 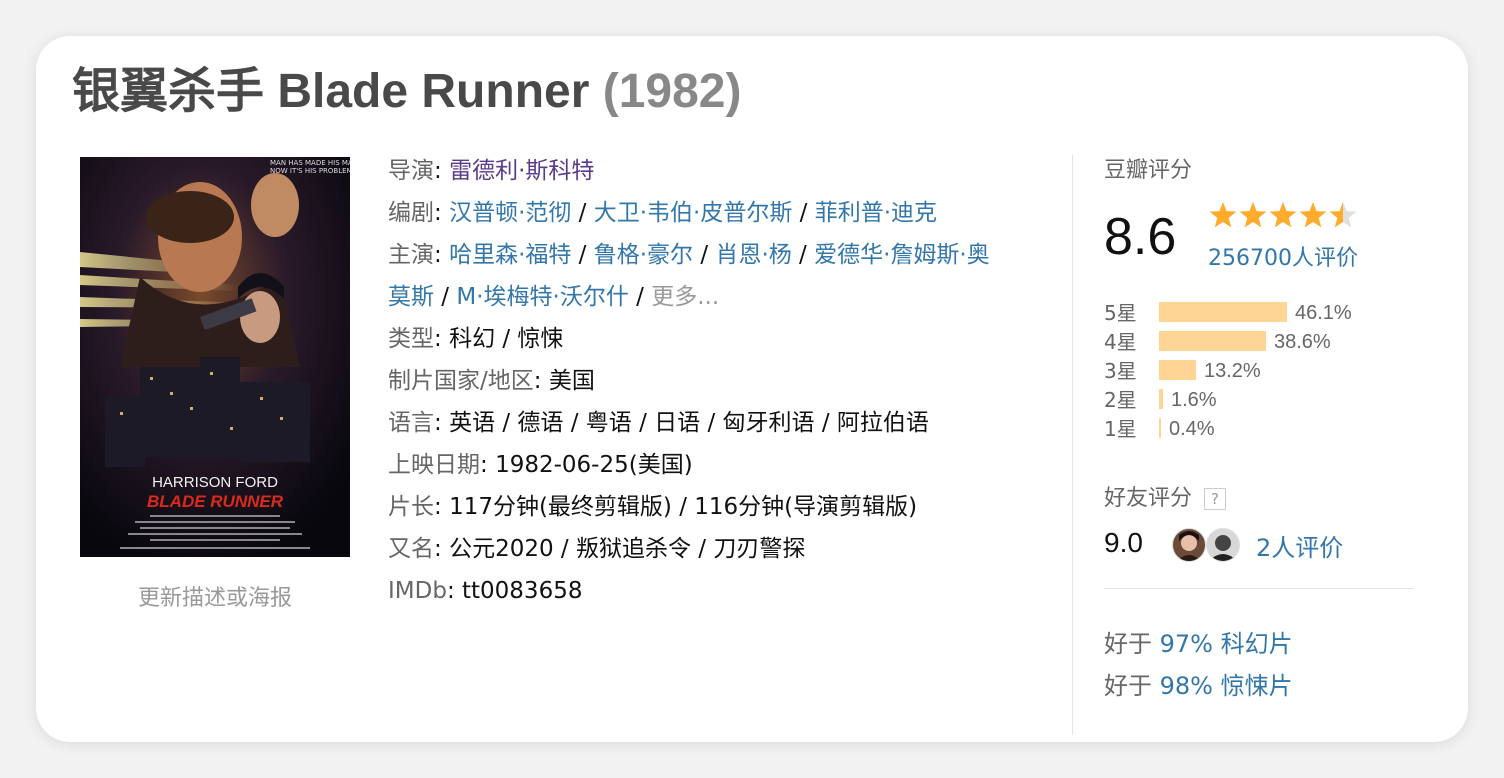 I want to click on country-label: 制片国家/地区, so click(x=461, y=381).